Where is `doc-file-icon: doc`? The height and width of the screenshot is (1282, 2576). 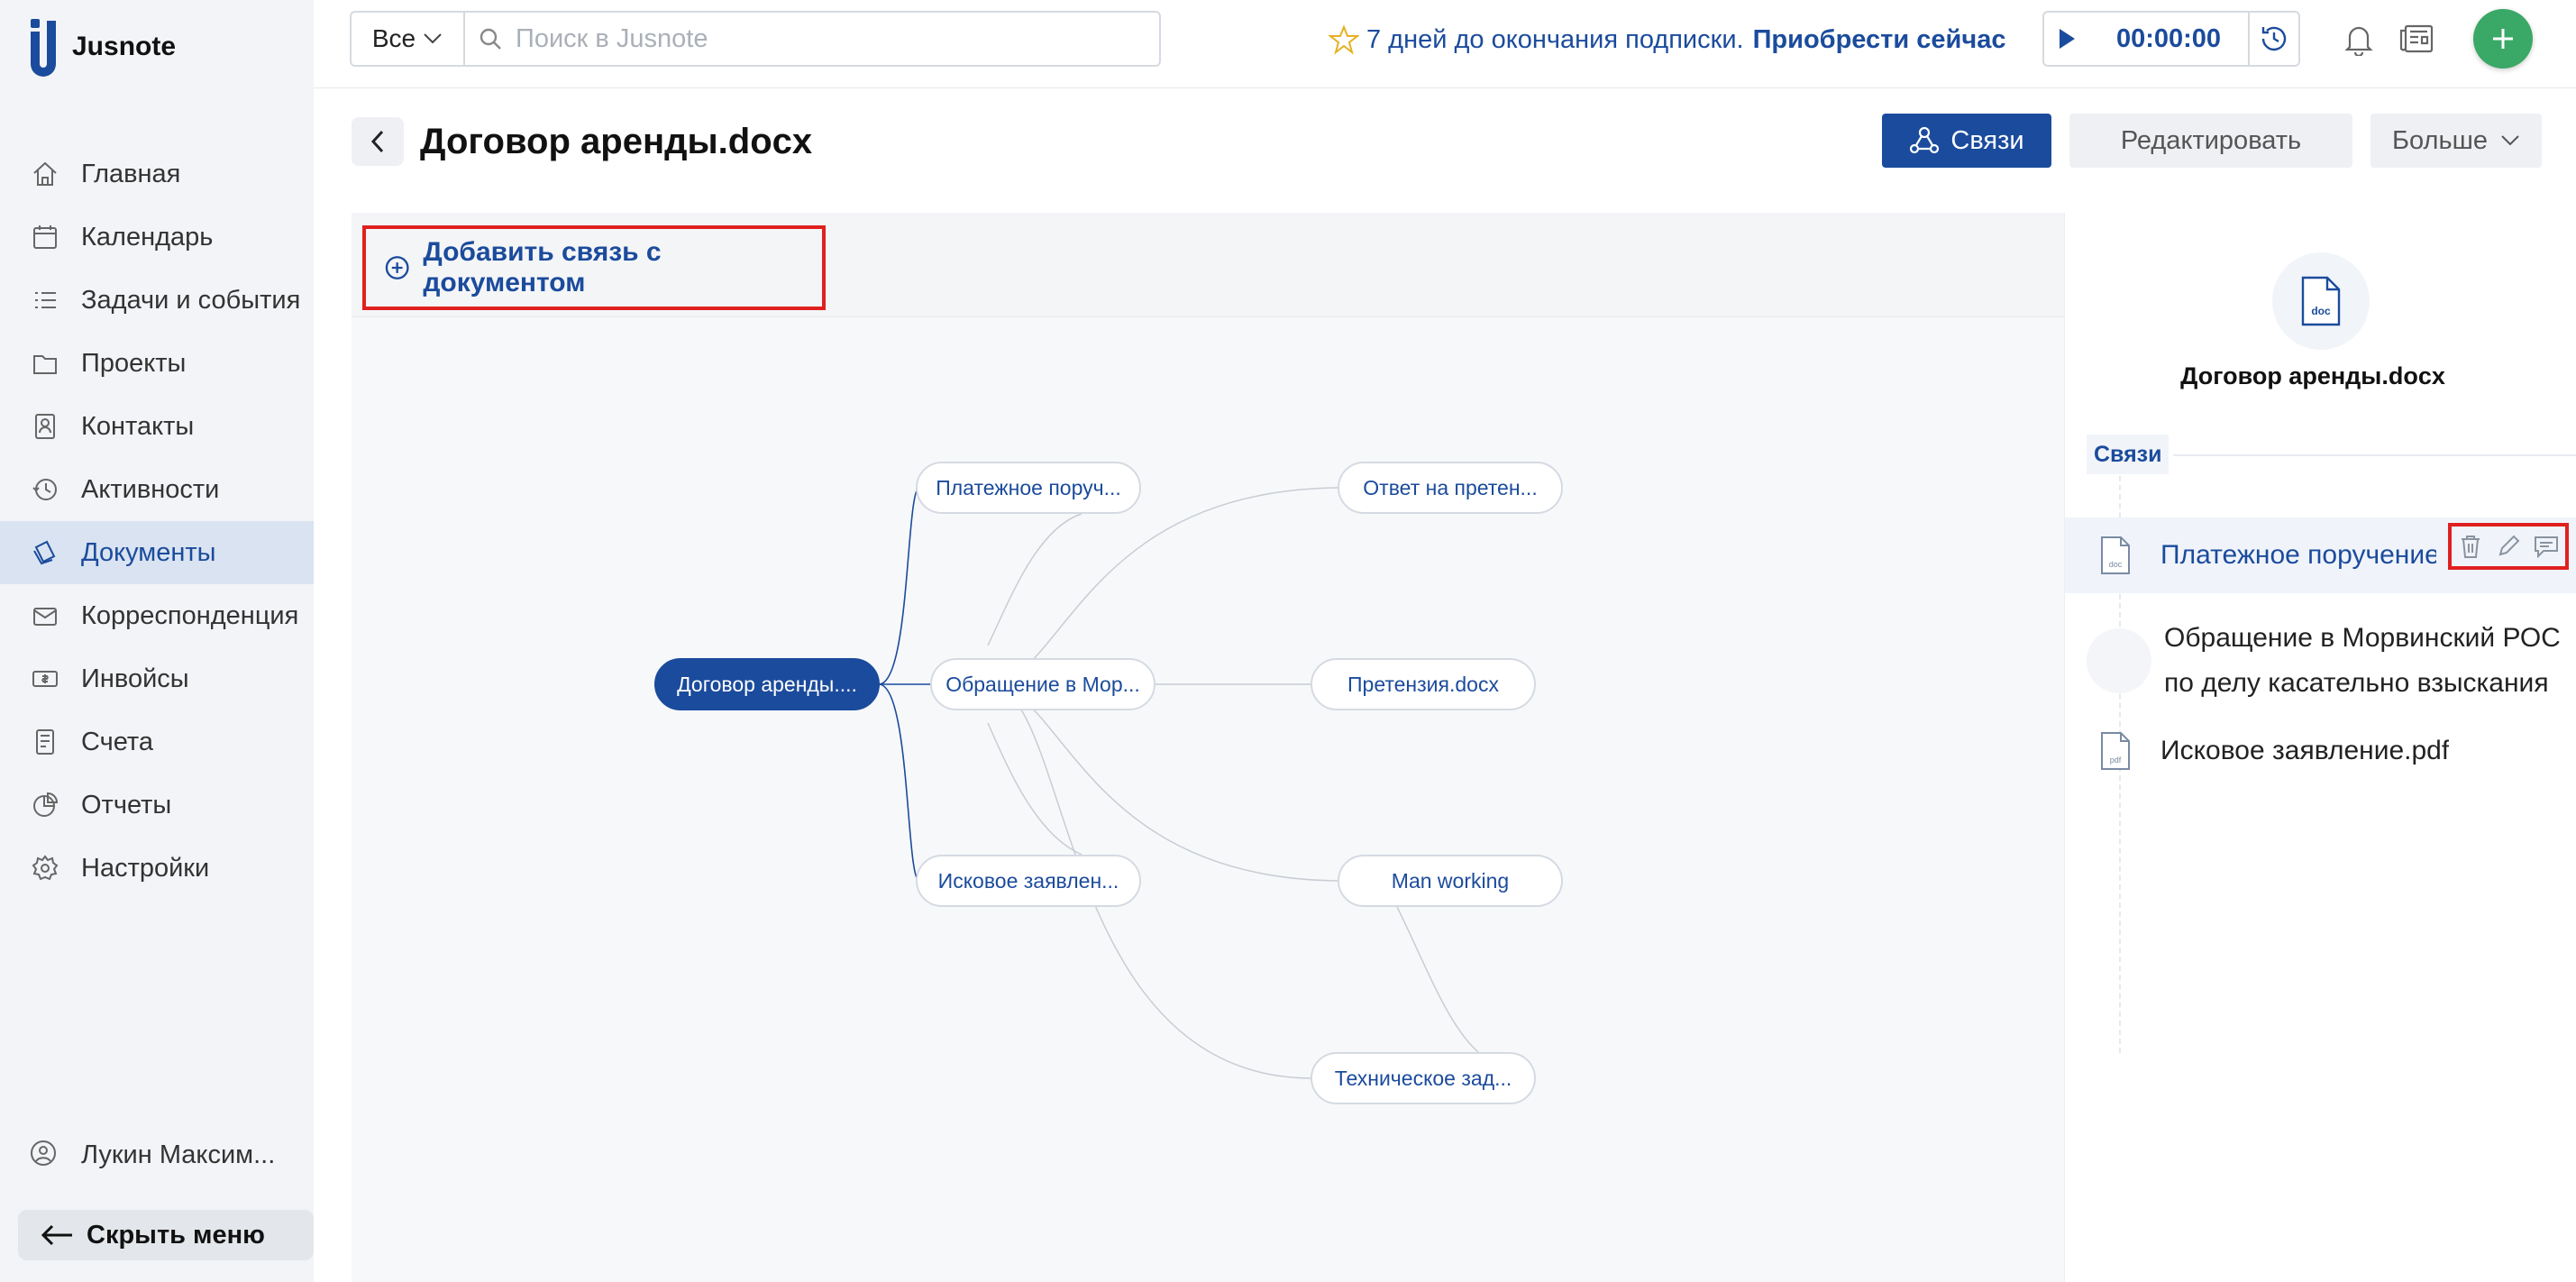
doc-file-icon: doc is located at coordinates (2321, 301).